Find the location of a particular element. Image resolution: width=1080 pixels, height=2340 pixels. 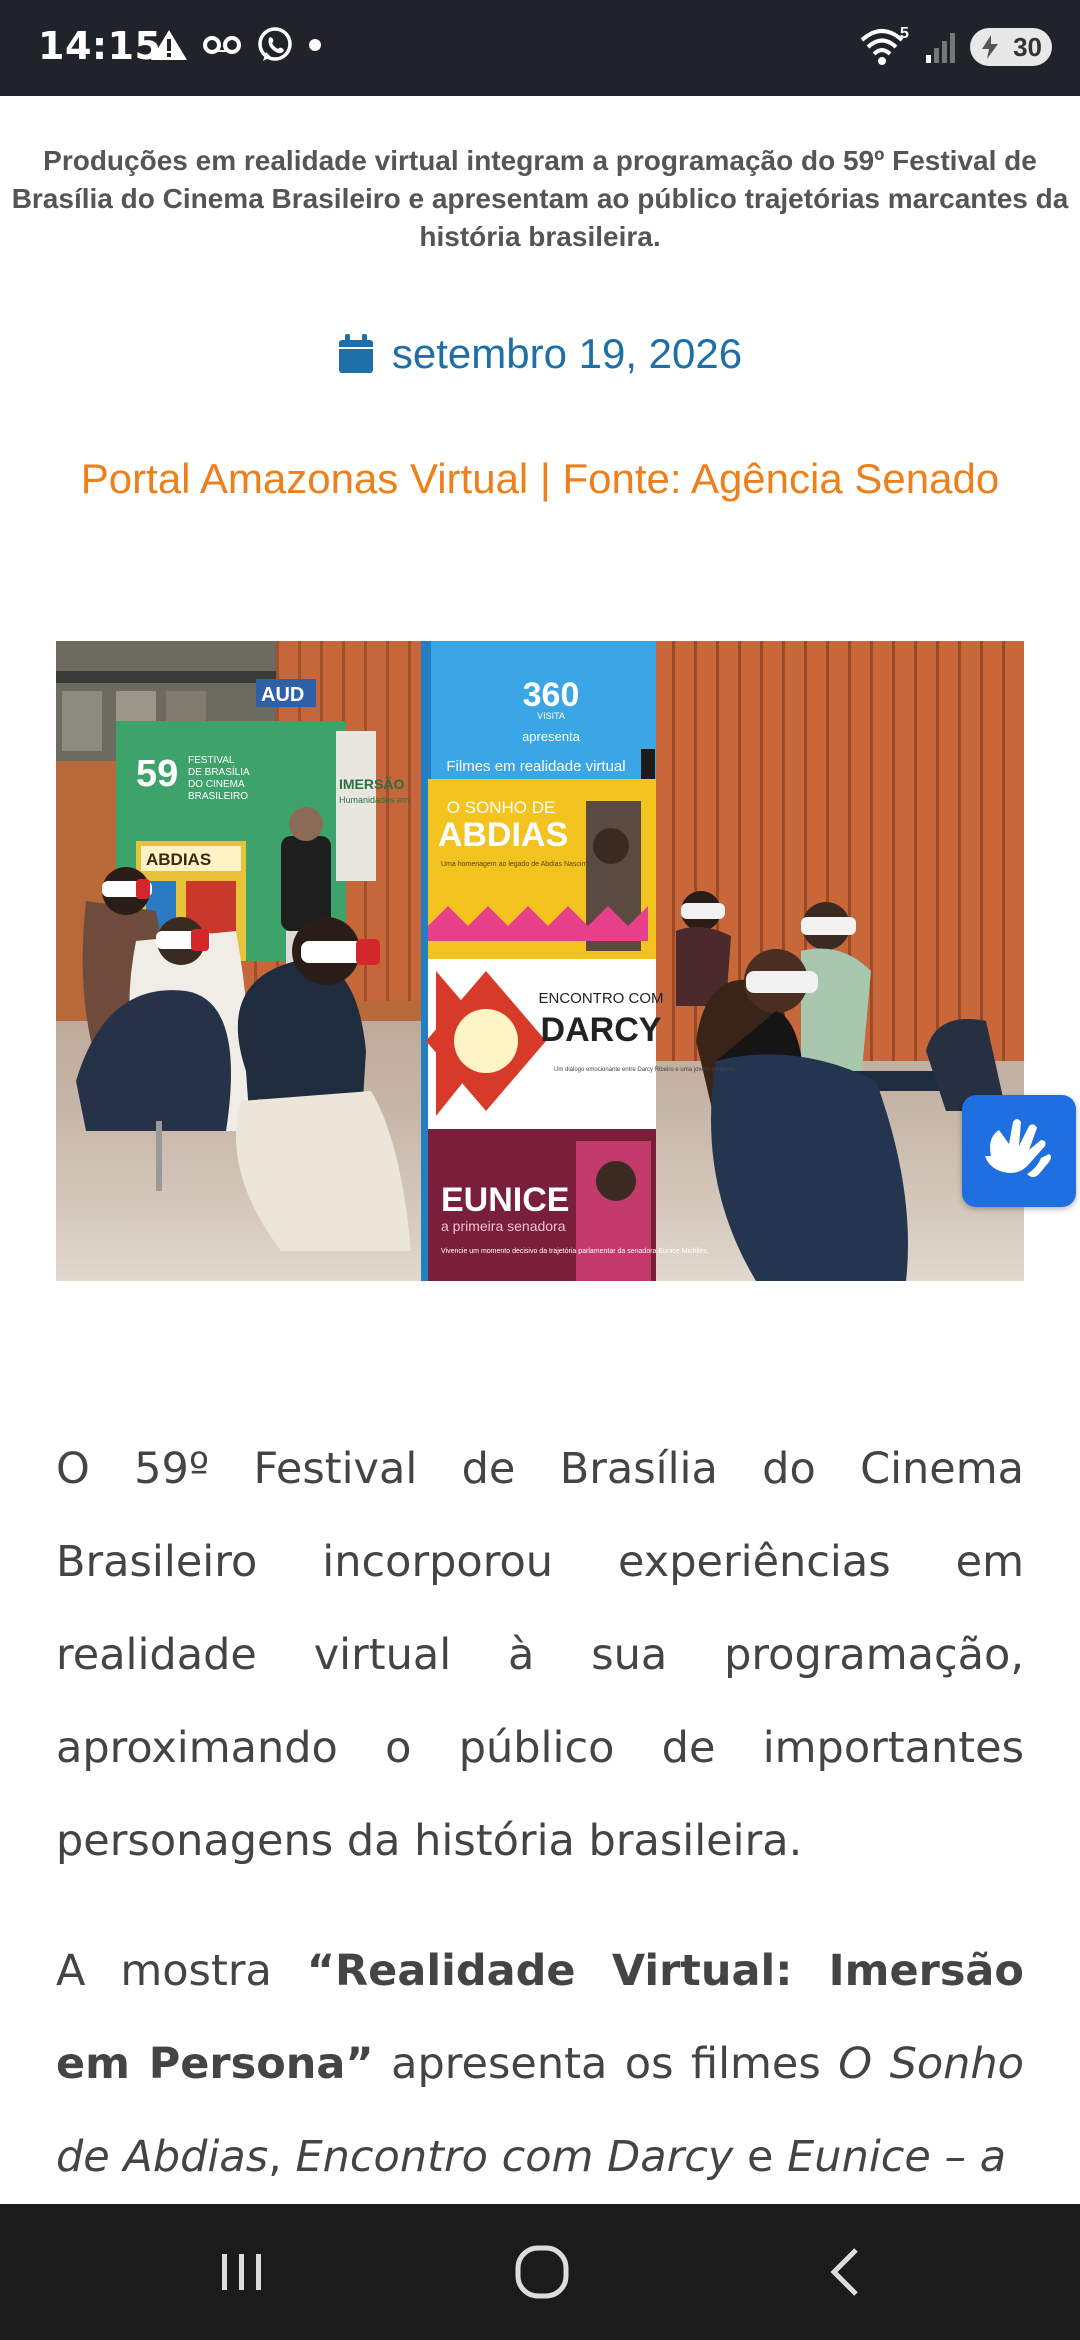

sign-aud-label: AUD is located at coordinates (282, 695).